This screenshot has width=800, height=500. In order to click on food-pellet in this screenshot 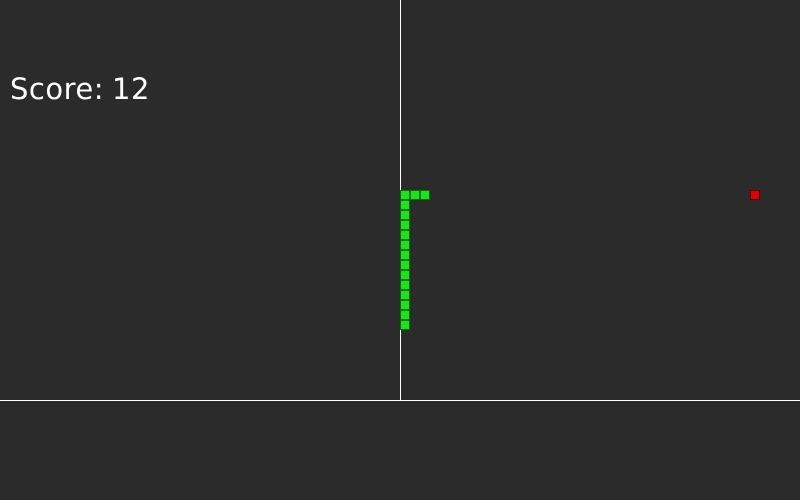, I will do `click(755, 195)`.